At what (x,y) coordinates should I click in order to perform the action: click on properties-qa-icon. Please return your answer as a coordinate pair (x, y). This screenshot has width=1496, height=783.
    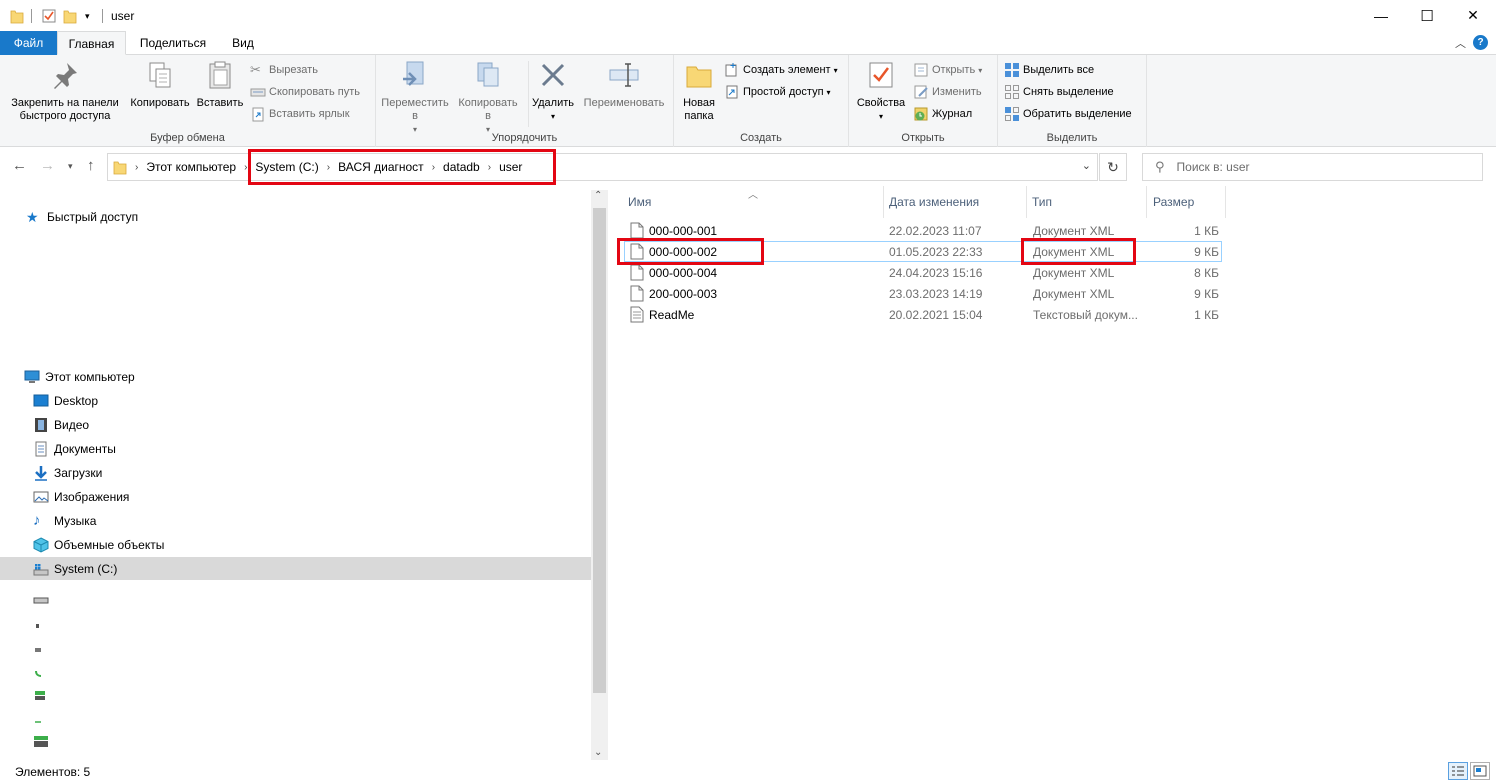
    Looking at the image, I should click on (49, 16).